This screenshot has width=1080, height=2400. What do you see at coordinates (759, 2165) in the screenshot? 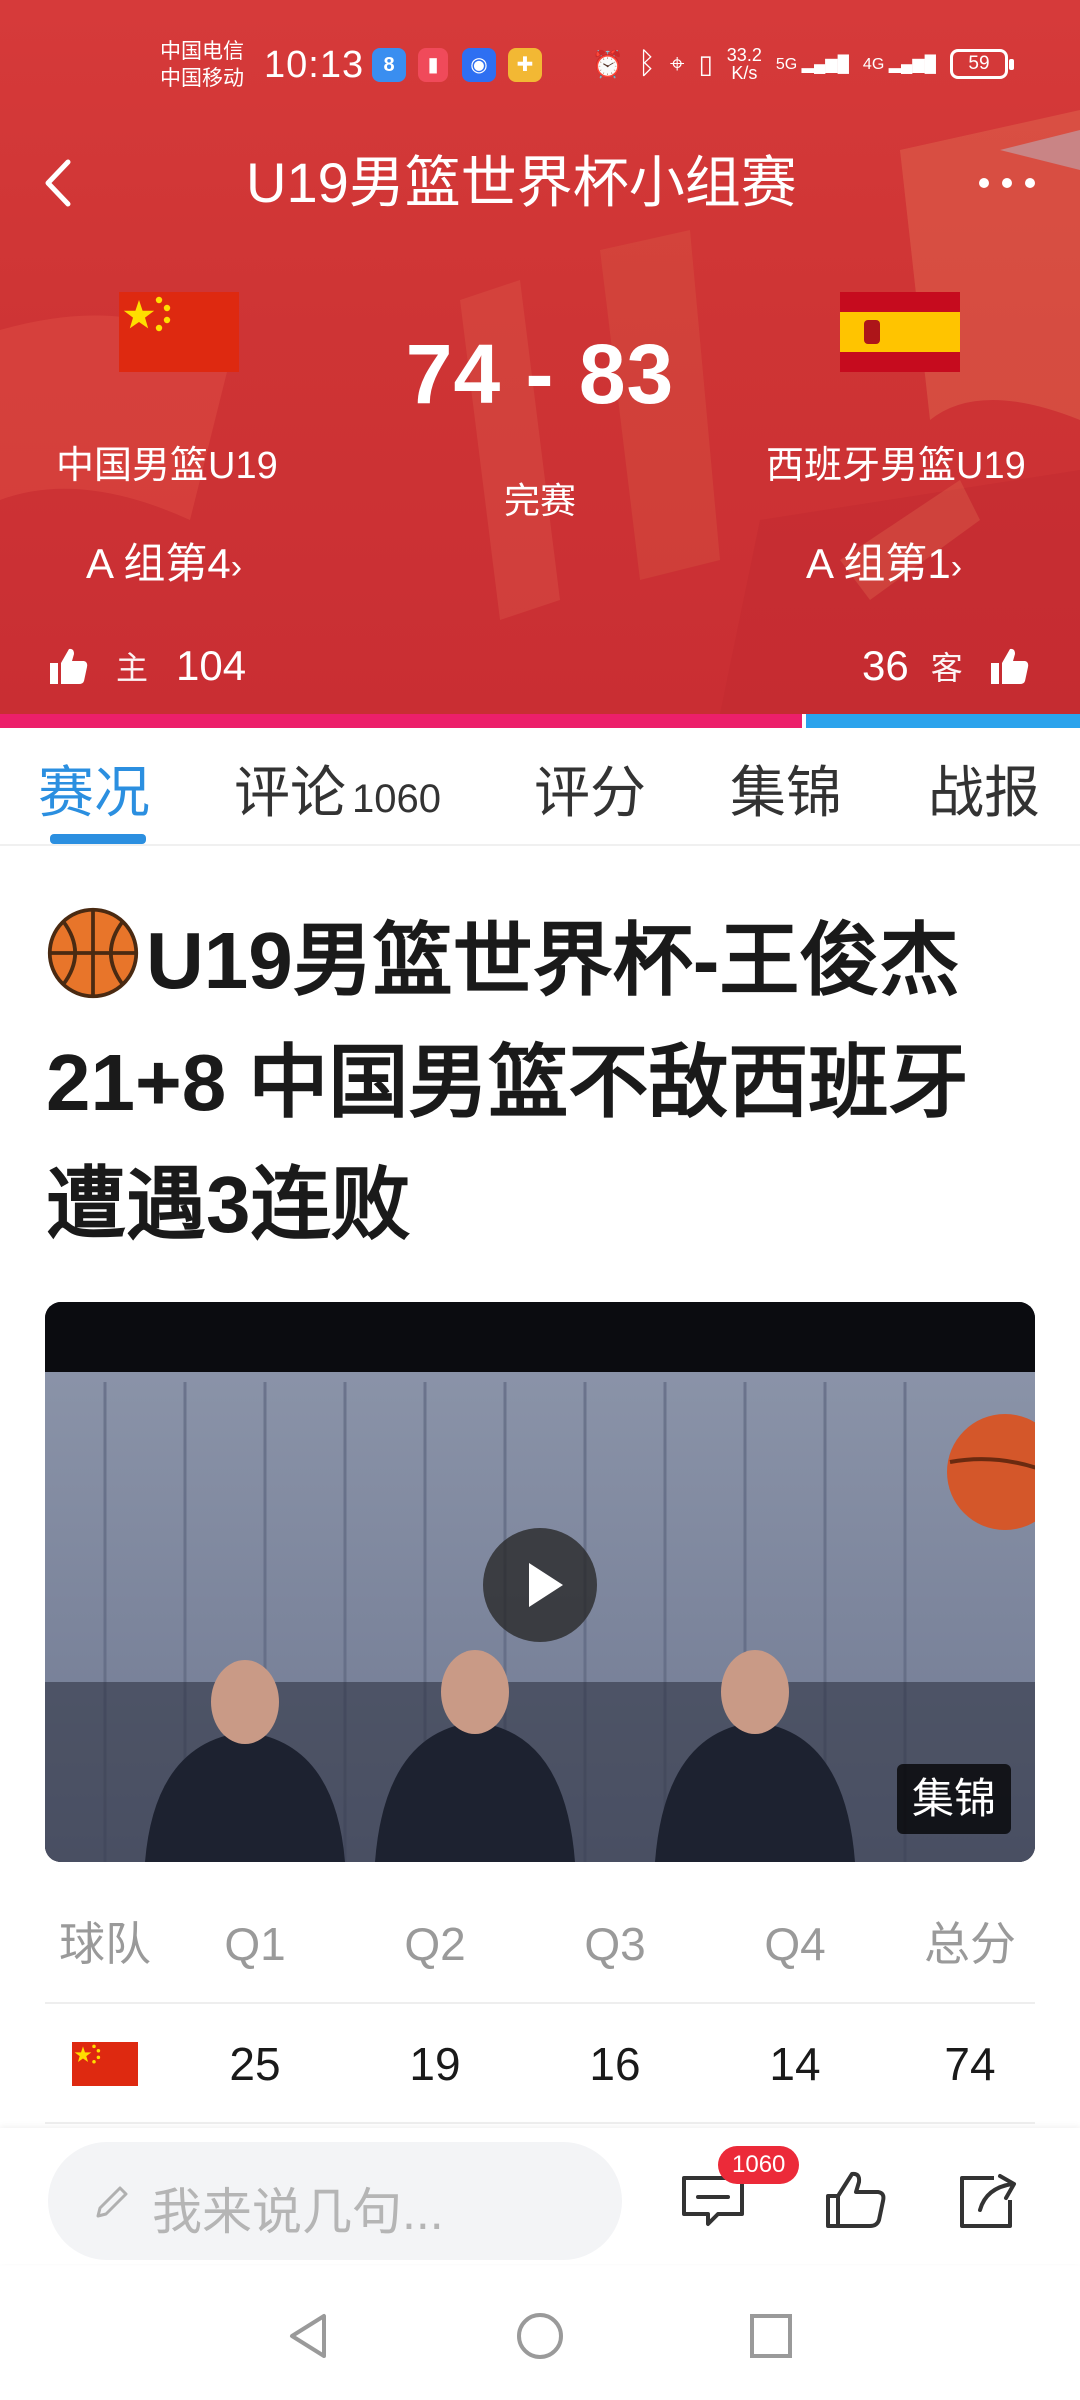
I see `comment-count-badge: 1060` at bounding box center [759, 2165].